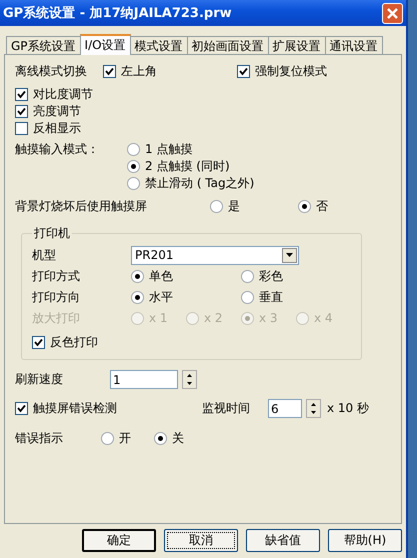  What do you see at coordinates (283, 540) in the screenshot?
I see `dialog-button: 缺省值` at bounding box center [283, 540].